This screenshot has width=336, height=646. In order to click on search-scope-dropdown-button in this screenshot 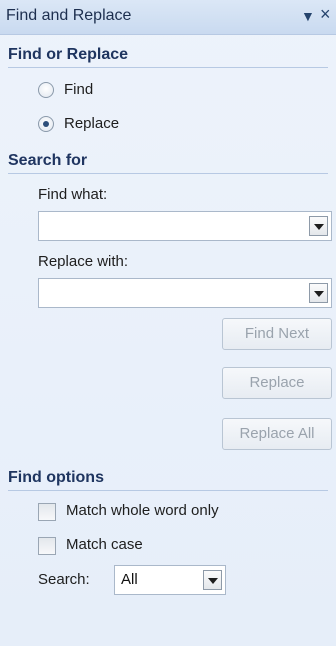, I will do `click(212, 580)`.